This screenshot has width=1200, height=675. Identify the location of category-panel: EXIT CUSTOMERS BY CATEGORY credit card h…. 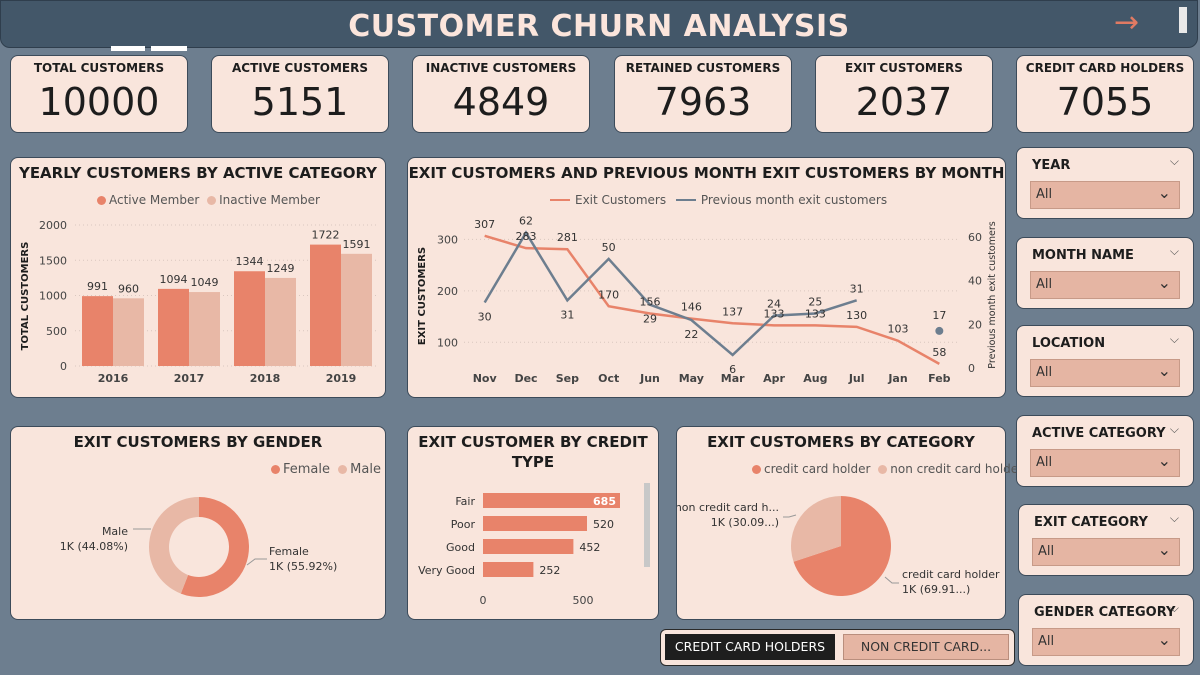
(849, 523).